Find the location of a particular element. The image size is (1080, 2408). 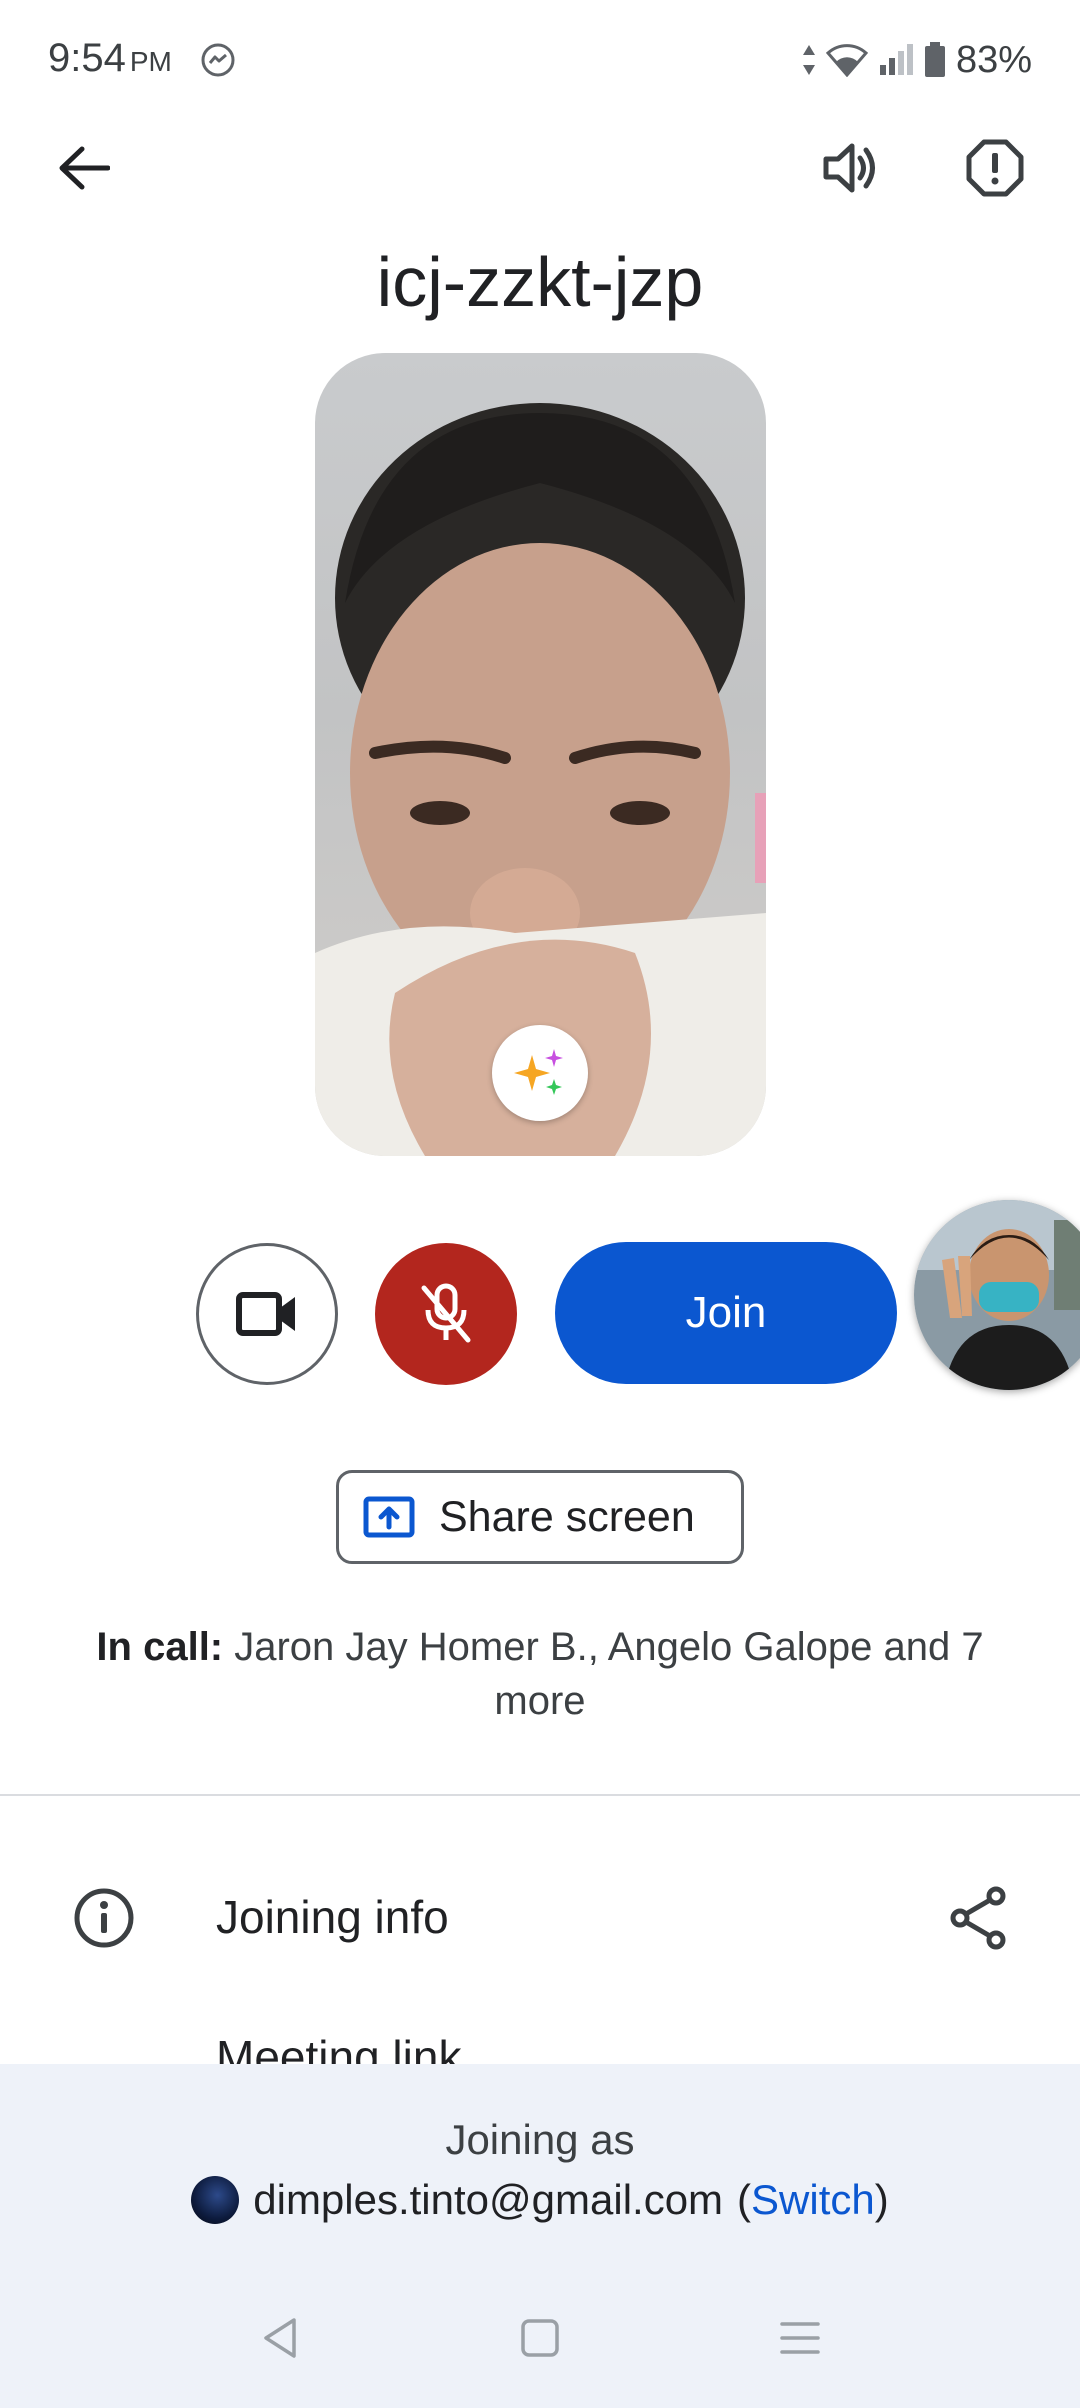

account-email: dimples.tinto@gmail.com is located at coordinates (488, 2199).